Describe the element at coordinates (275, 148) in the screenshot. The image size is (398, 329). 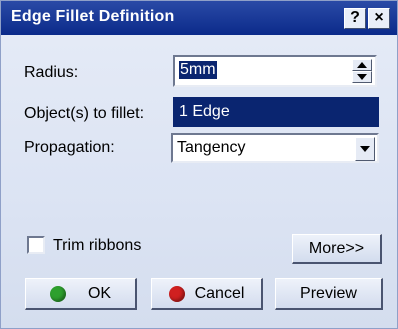
I see `propagation-dropdown: Tangency` at that location.